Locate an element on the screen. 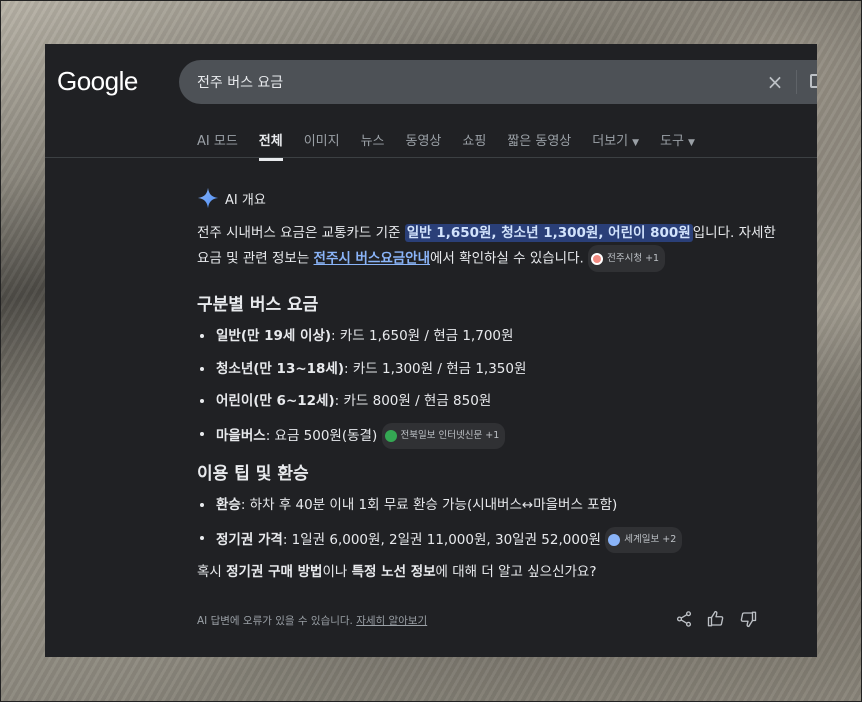 This screenshot has width=862, height=702. item-label: 마을버스 is located at coordinates (241, 435).